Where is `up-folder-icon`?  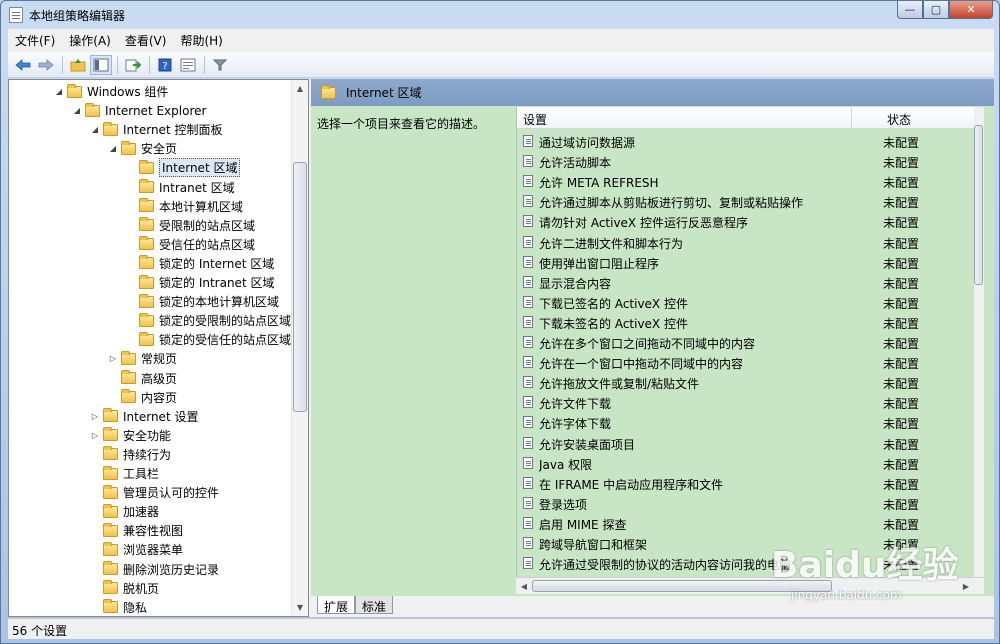
up-folder-icon is located at coordinates (78, 65).